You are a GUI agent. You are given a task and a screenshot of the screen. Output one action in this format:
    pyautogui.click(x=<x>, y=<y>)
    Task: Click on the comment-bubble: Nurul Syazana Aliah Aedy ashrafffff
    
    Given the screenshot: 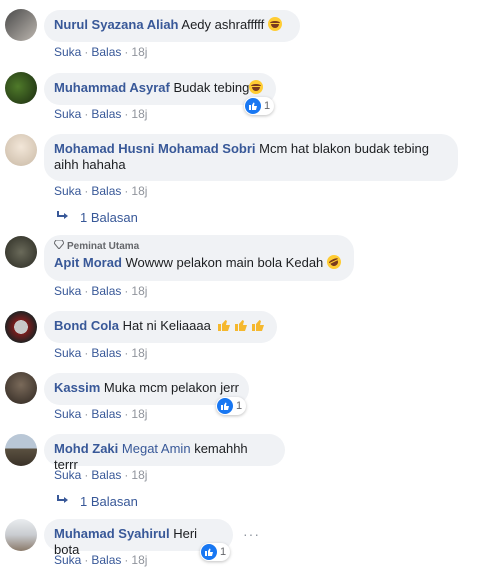 What is the action you would take?
    pyautogui.click(x=172, y=26)
    